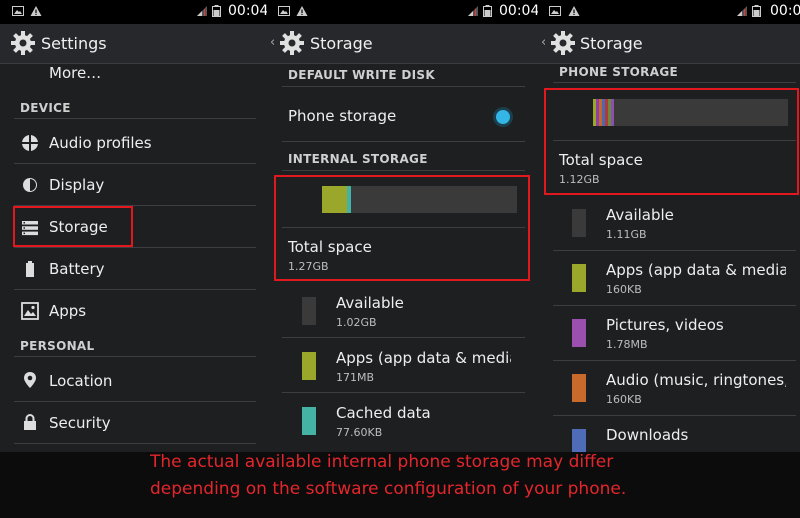 The image size is (800, 518). What do you see at coordinates (626, 234) in the screenshot?
I see `available-value: 1.11GB` at bounding box center [626, 234].